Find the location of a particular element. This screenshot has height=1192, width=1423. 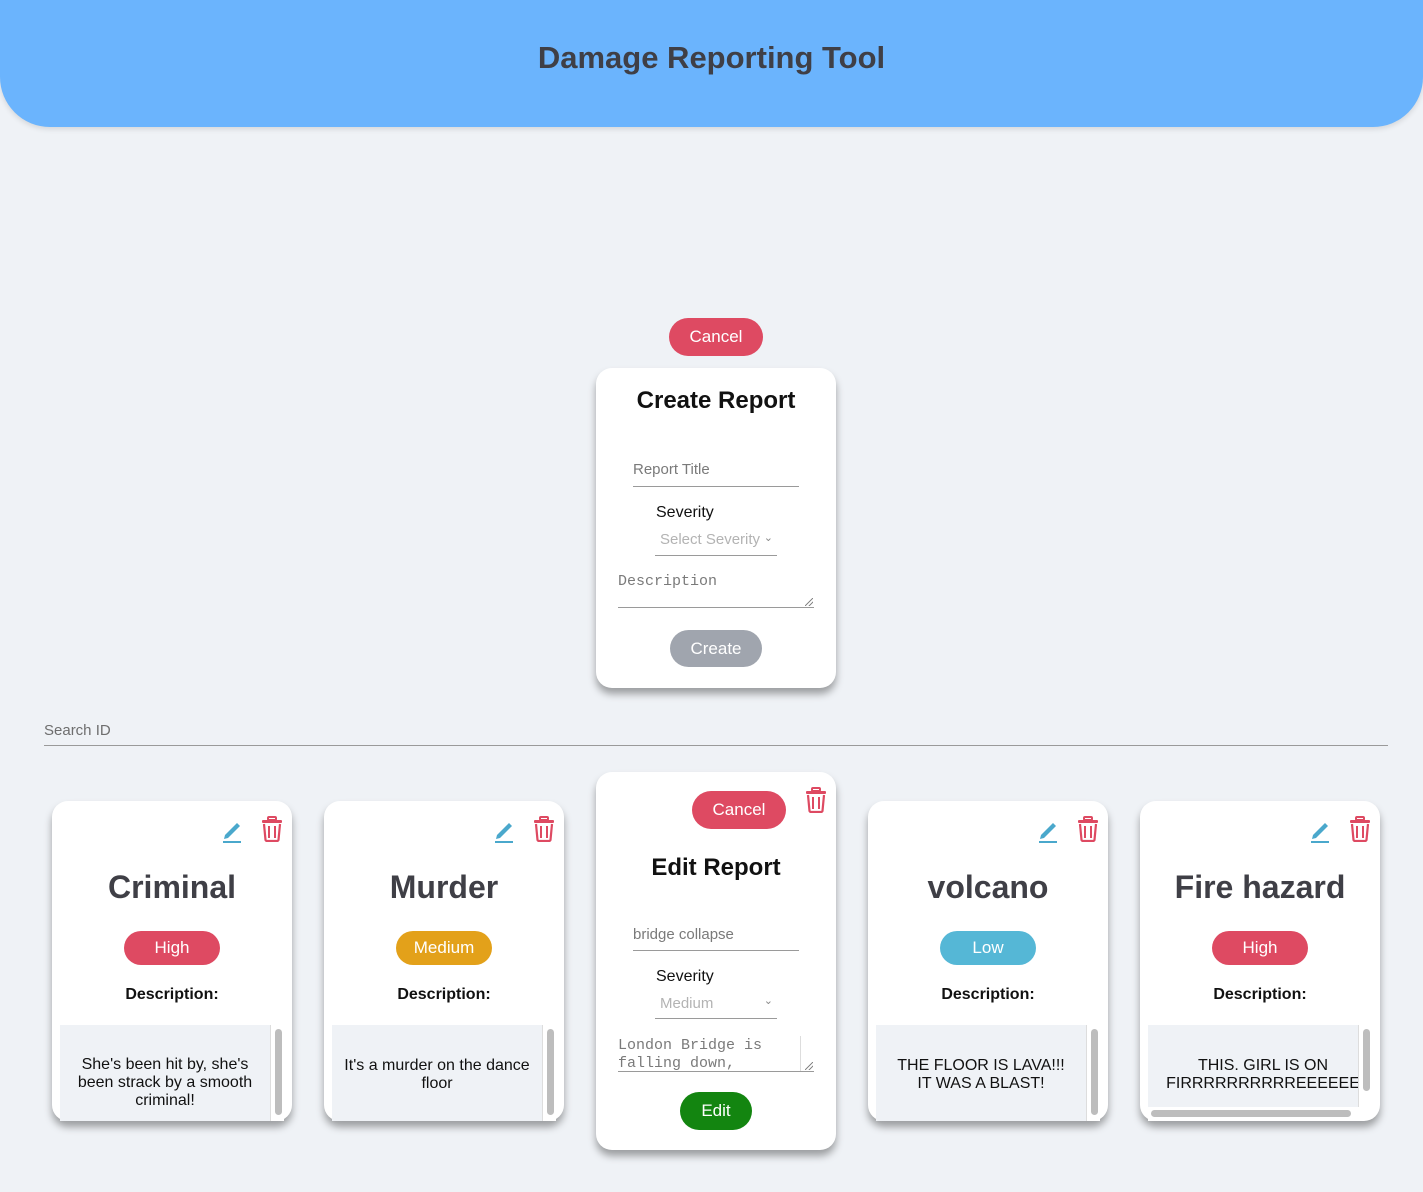

severity-select-placeholder: Select Severity is located at coordinates (710, 539).